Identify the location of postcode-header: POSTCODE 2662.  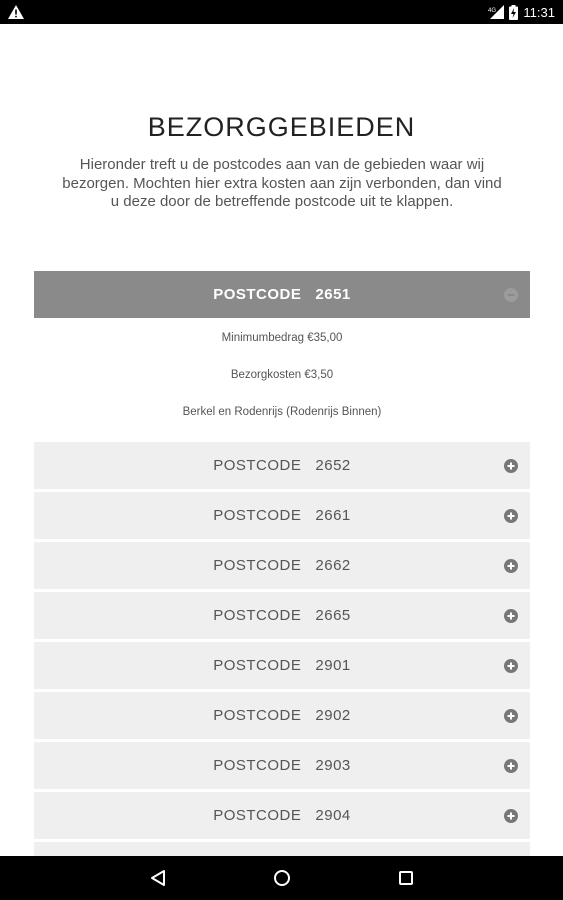
(282, 565).